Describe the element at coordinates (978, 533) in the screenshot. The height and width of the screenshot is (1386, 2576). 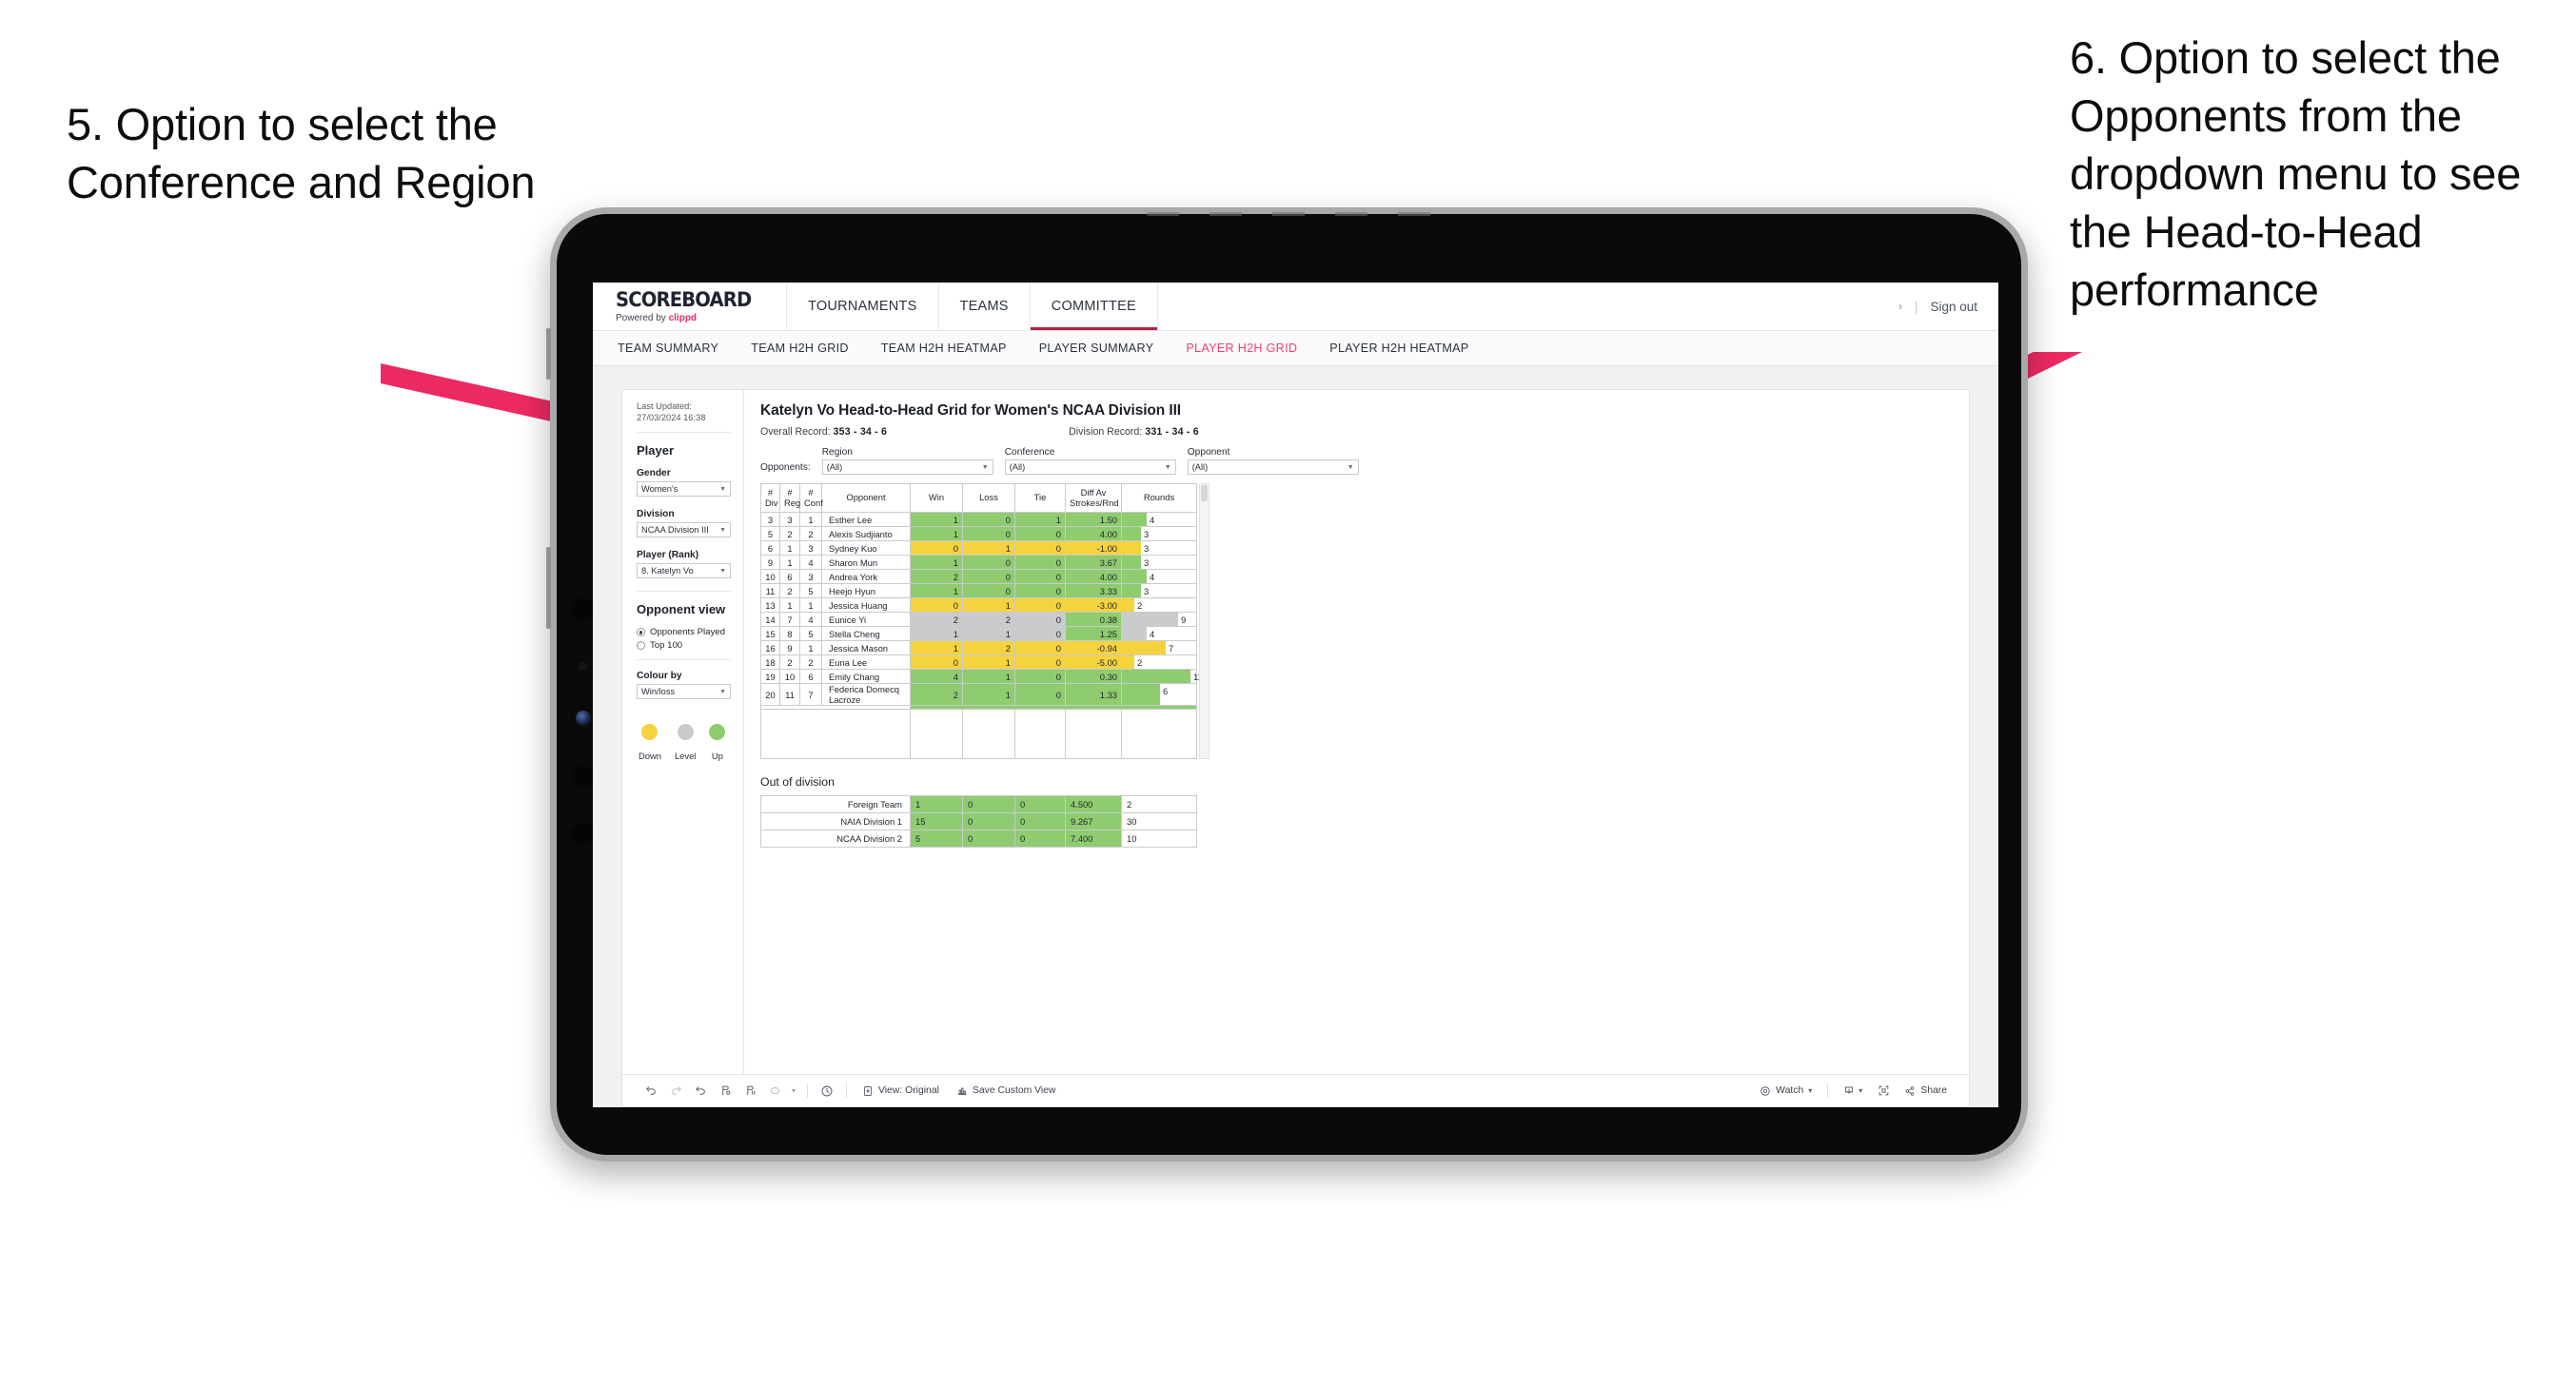
I see `table-row: 5 2 2 Alexis Sudjianto 1 0 0 4.00 3` at that location.